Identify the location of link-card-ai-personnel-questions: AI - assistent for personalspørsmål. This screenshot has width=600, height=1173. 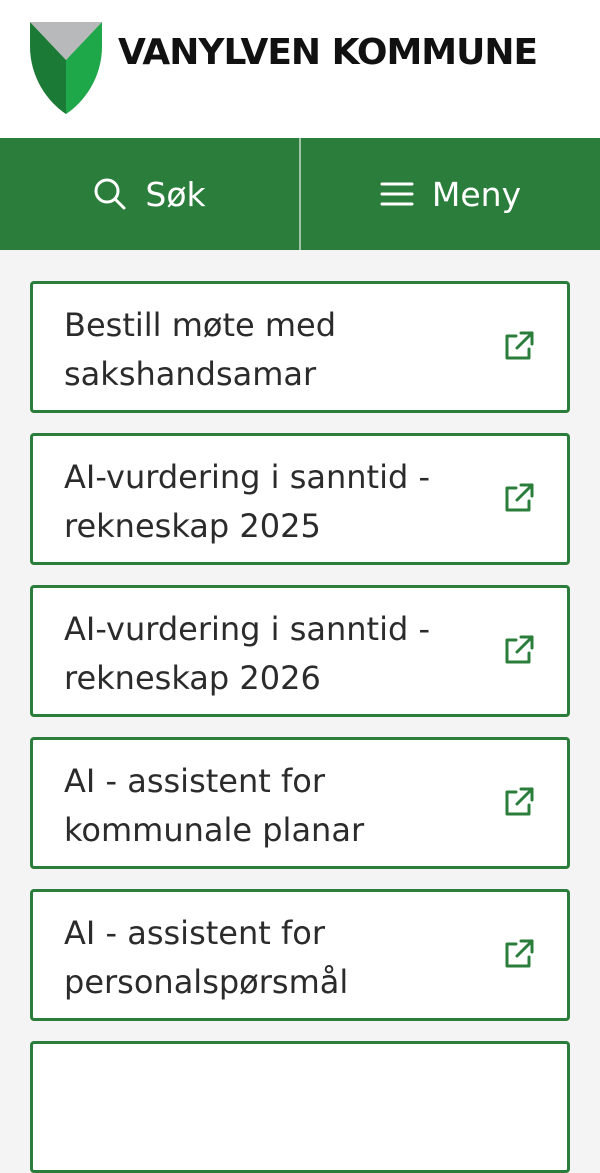
(300, 955).